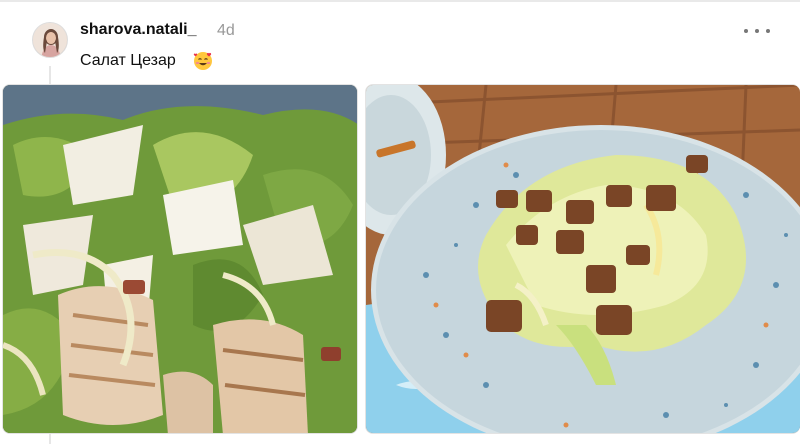  I want to click on more-options-button, so click(757, 31).